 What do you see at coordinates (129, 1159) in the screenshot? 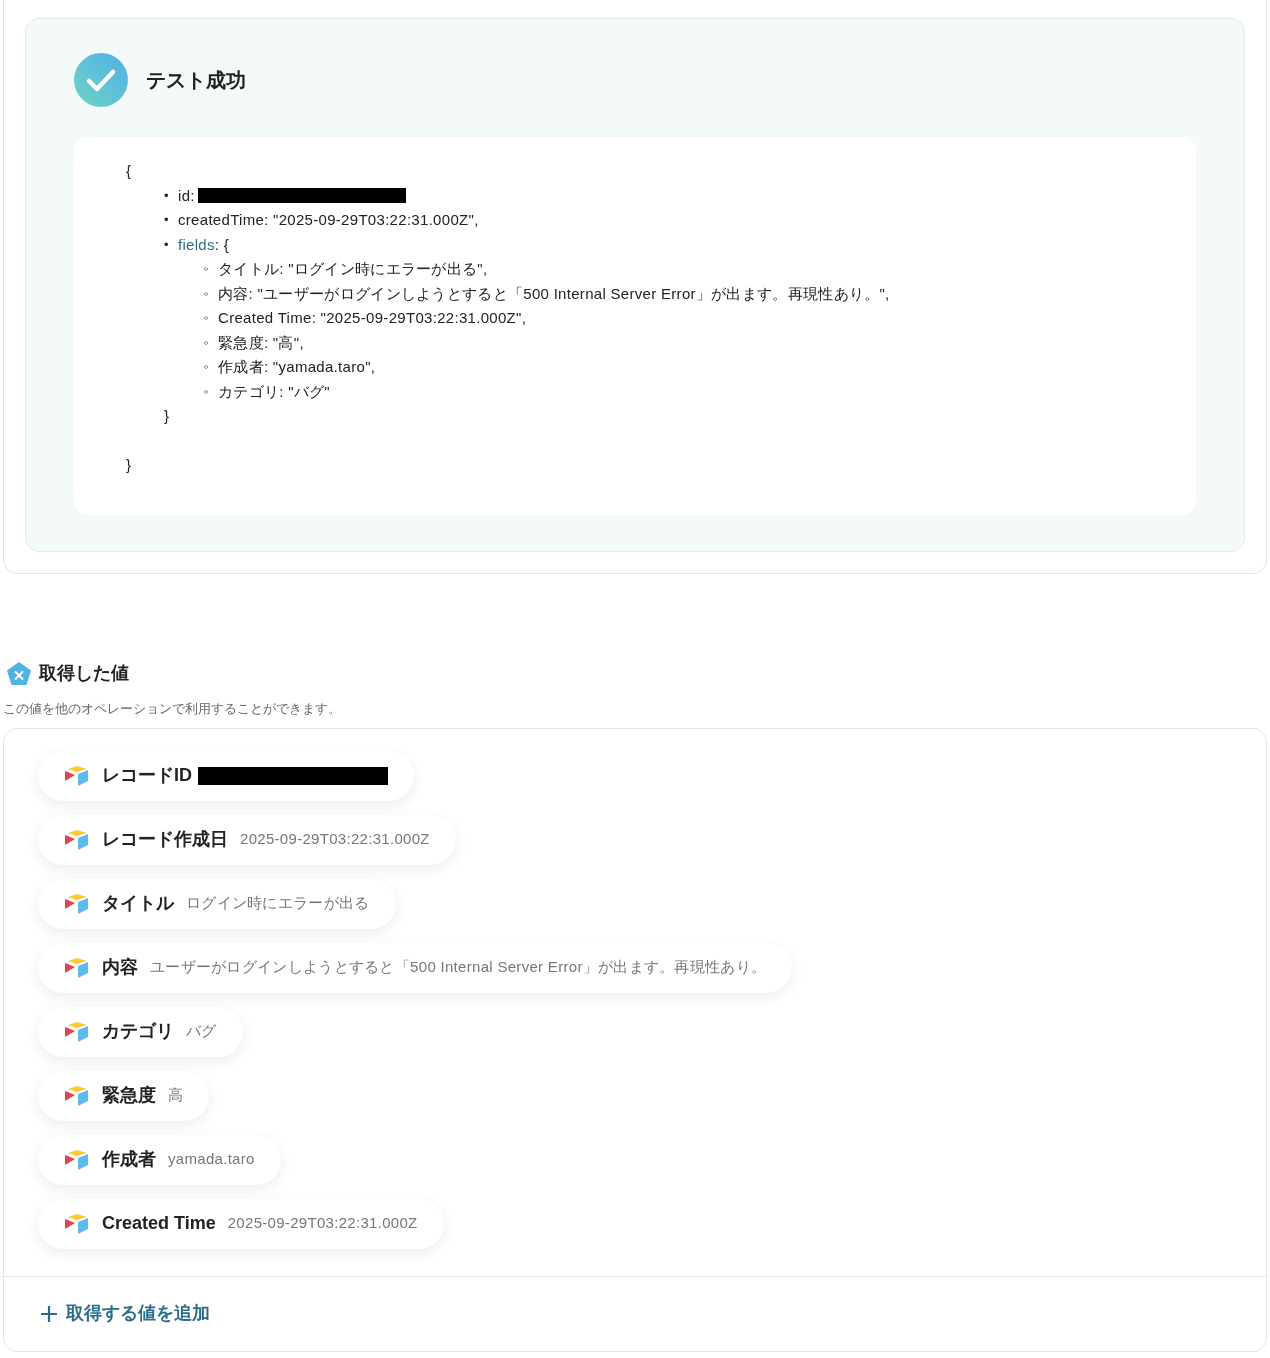
I see `value-label: 作成者` at bounding box center [129, 1159].